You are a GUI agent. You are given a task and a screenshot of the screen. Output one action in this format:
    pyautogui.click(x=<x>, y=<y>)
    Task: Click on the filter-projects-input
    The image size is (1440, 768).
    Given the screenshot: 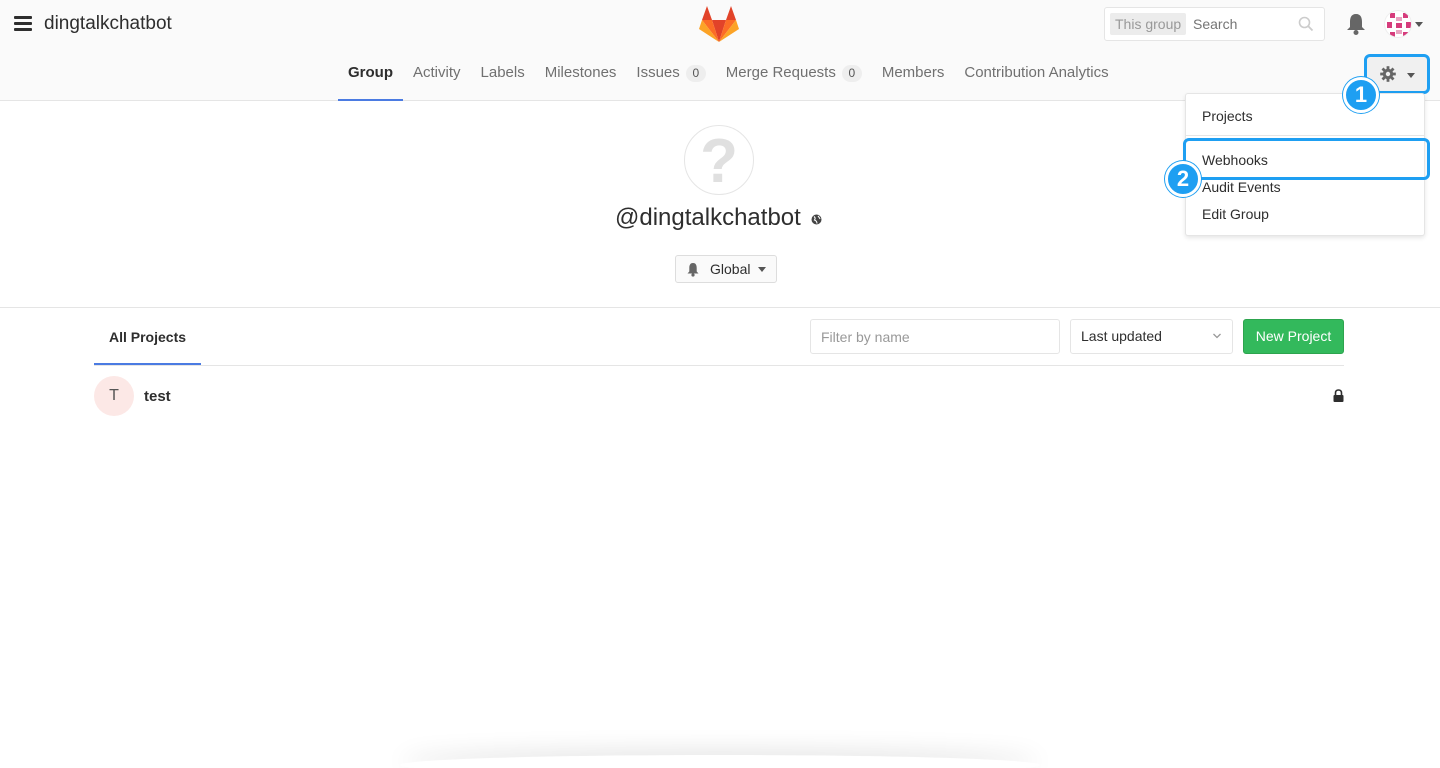 What is the action you would take?
    pyautogui.click(x=935, y=336)
    